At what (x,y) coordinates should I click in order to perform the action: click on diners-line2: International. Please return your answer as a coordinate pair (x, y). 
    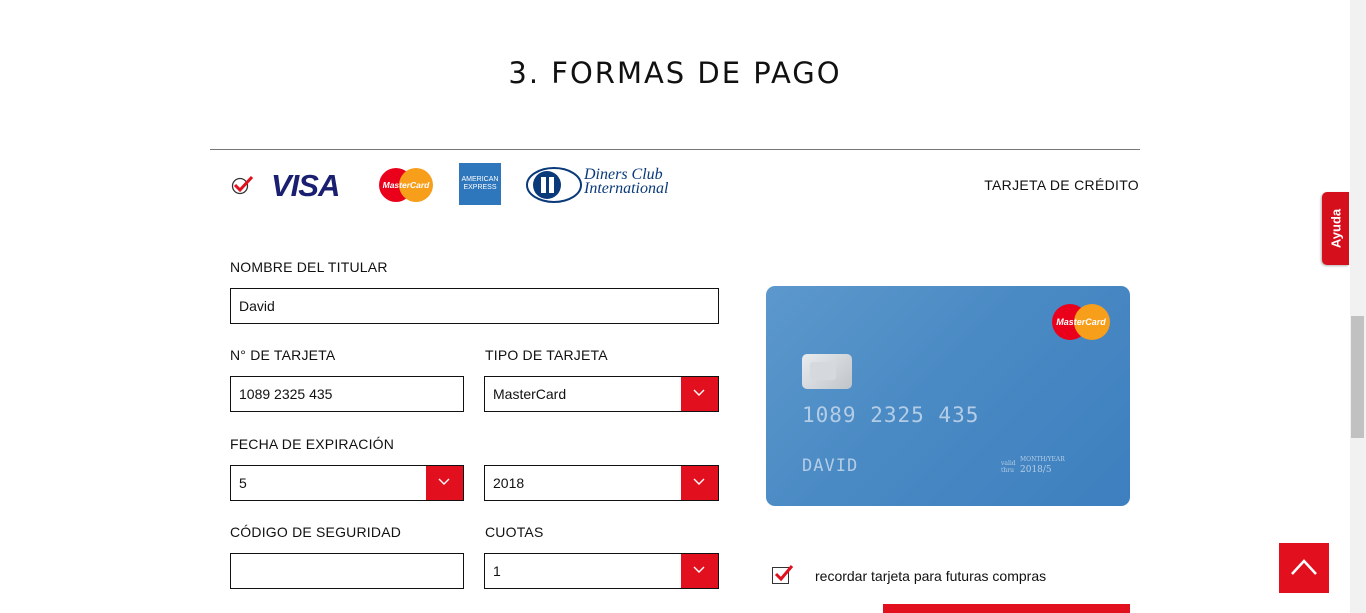
    Looking at the image, I should click on (626, 188).